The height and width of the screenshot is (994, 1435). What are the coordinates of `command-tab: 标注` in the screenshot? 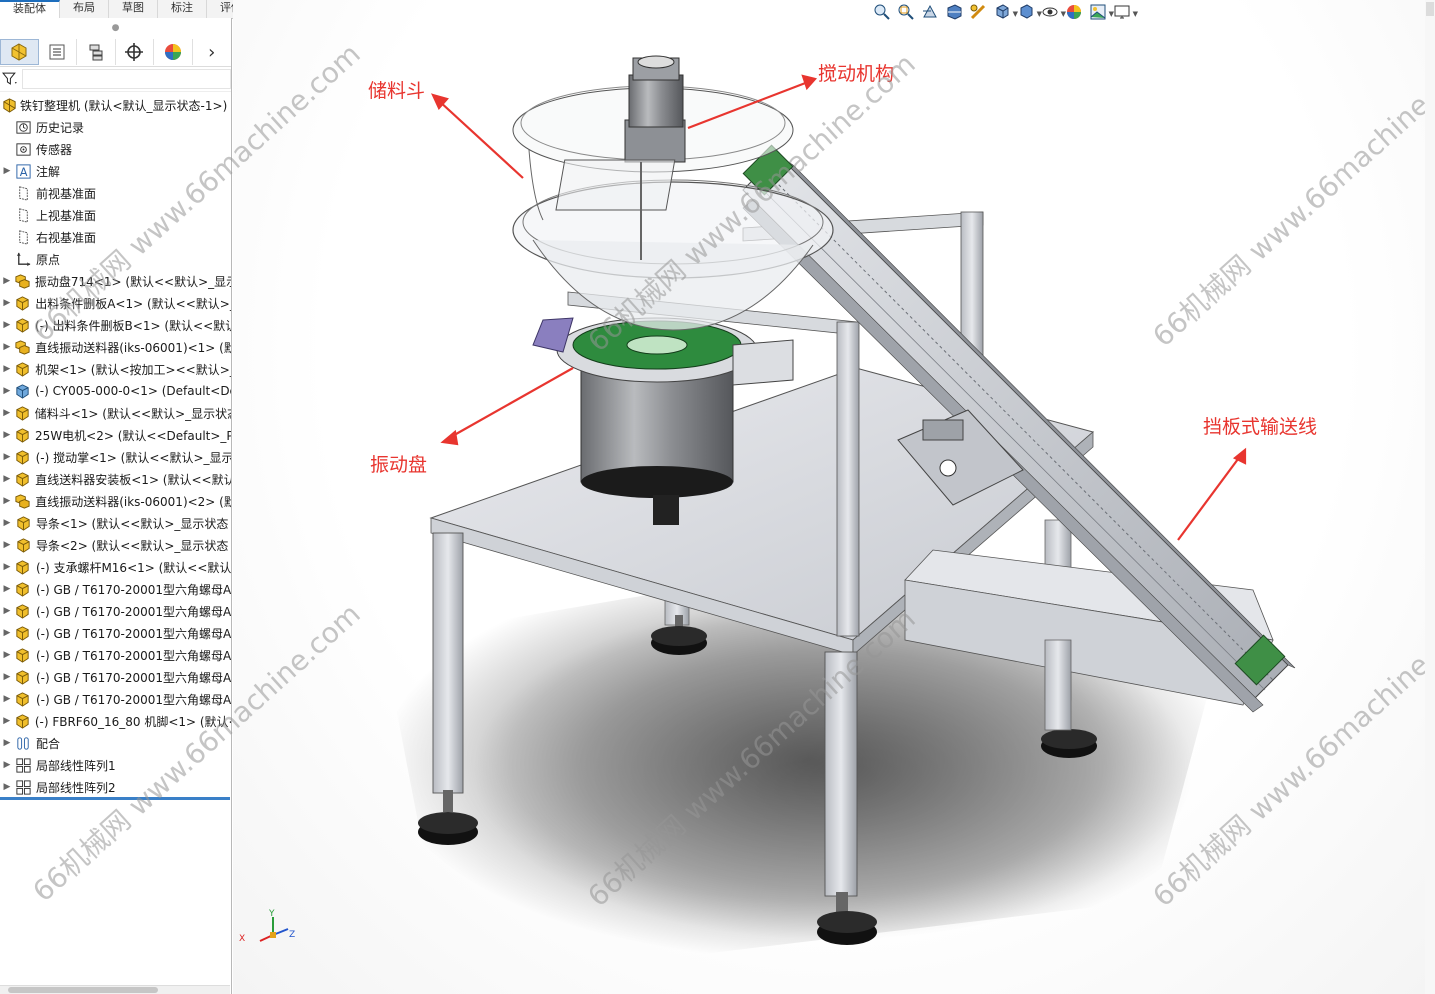 It's located at (182, 9).